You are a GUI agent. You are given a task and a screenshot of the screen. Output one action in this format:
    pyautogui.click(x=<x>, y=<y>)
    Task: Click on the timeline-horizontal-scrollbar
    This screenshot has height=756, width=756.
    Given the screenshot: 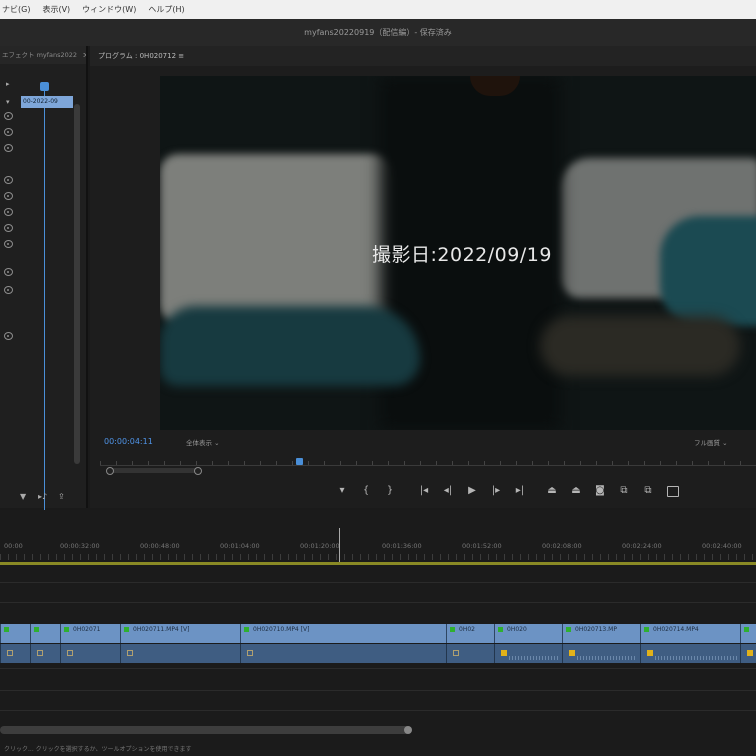 What is the action you would take?
    pyautogui.click(x=206, y=730)
    